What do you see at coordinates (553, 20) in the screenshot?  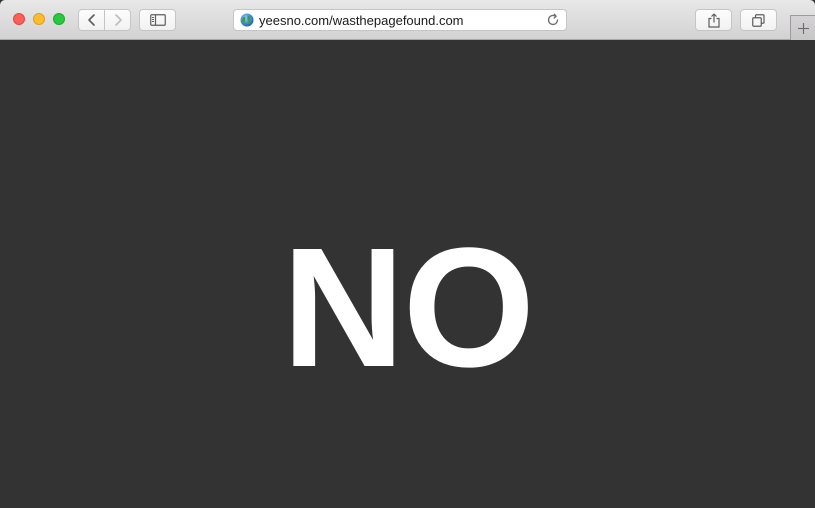 I see `reload-icon` at bounding box center [553, 20].